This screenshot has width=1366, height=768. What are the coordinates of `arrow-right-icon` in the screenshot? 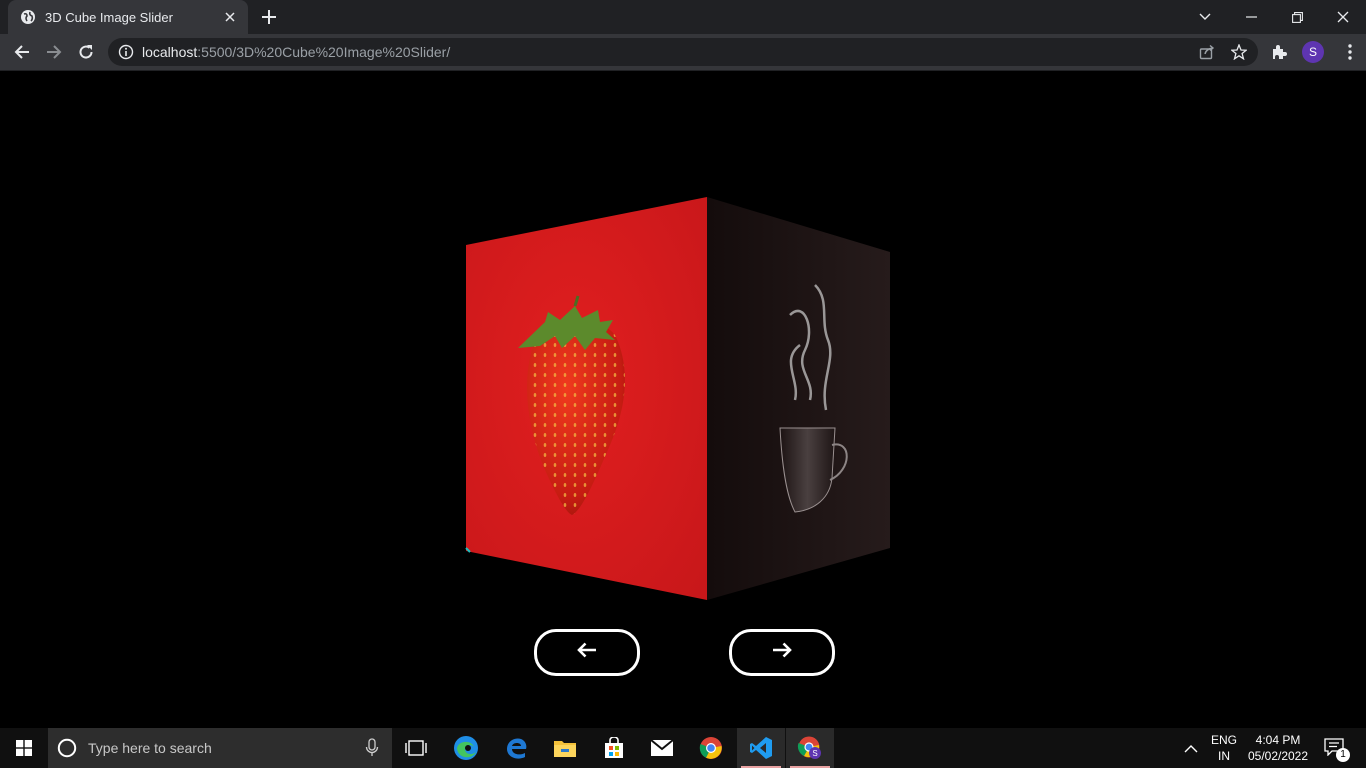 It's located at (782, 652).